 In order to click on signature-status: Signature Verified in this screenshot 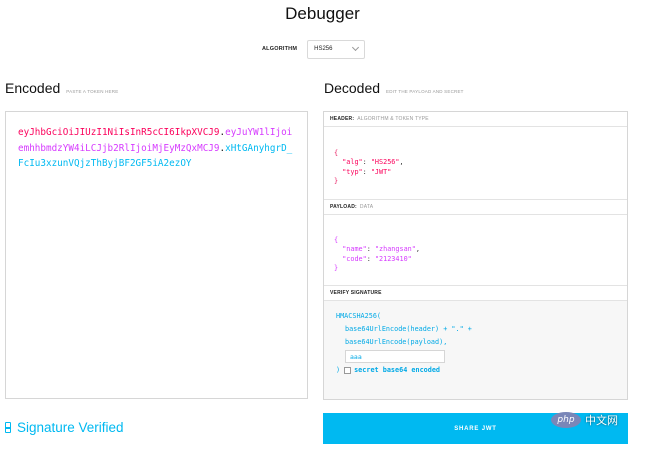, I will do `click(64, 427)`.